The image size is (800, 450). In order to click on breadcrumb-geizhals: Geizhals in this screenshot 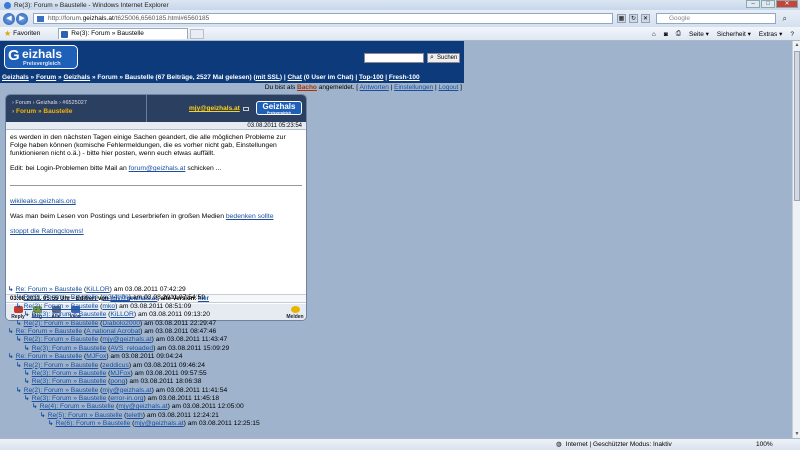, I will do `click(15, 77)`.